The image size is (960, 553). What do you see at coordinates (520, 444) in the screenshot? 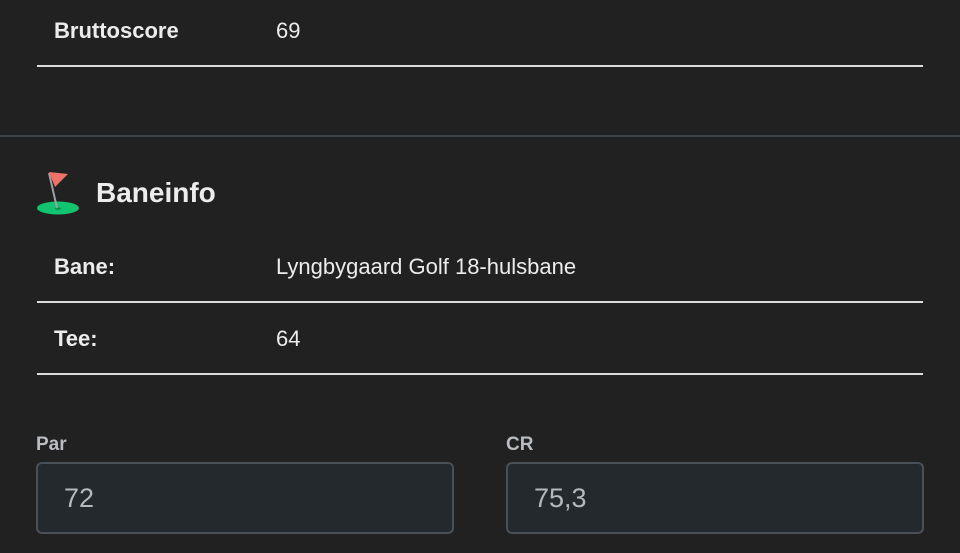
I see `cr-label: CR` at bounding box center [520, 444].